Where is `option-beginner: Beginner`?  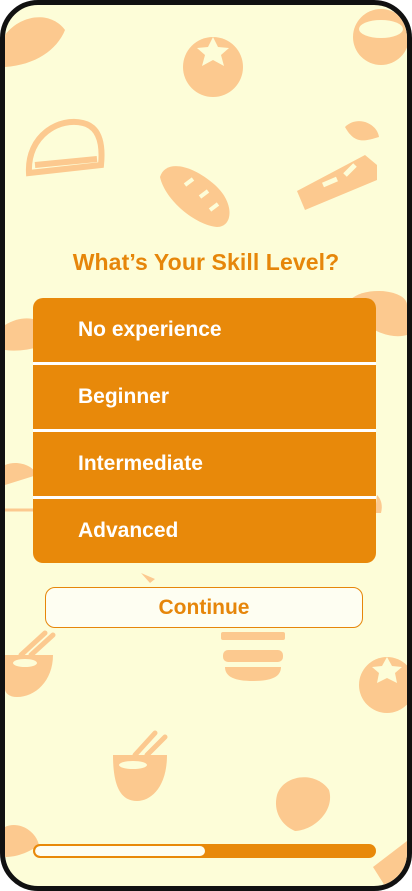
option-beginner: Beginner is located at coordinates (204, 397).